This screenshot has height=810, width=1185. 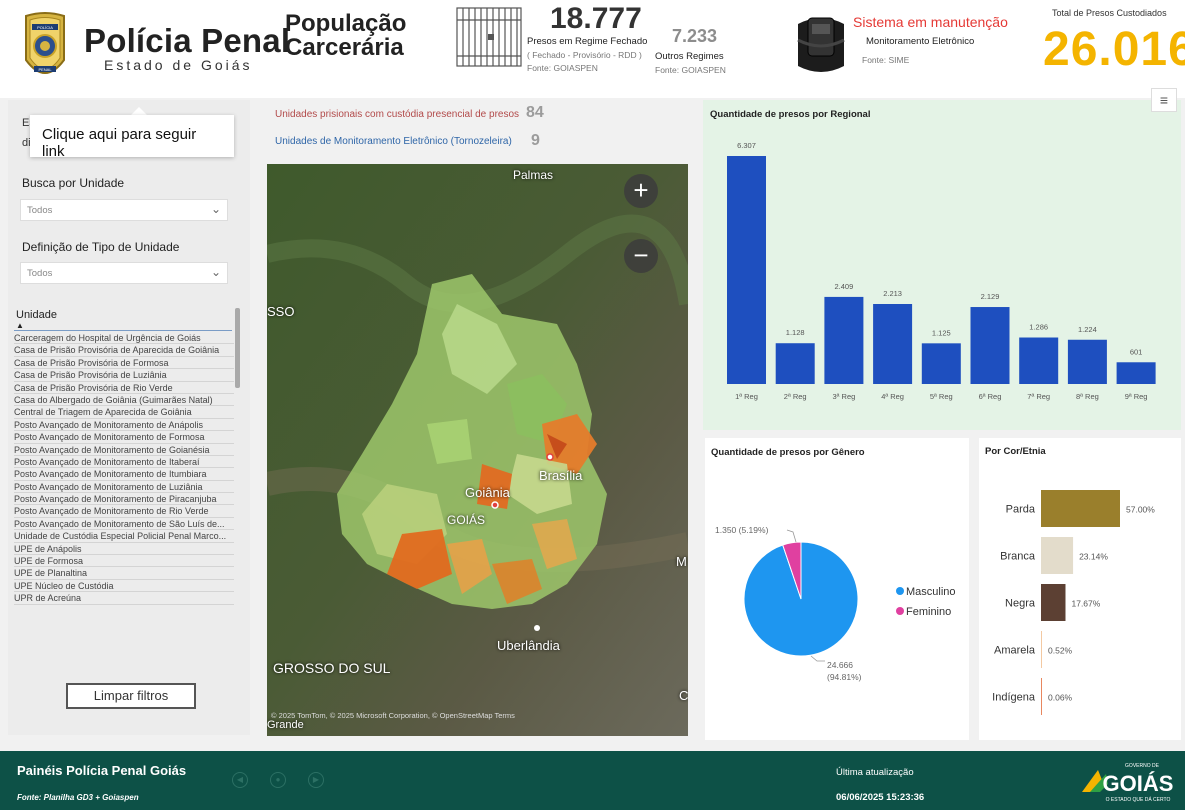 I want to click on custody-units-count: 84, so click(x=535, y=112).